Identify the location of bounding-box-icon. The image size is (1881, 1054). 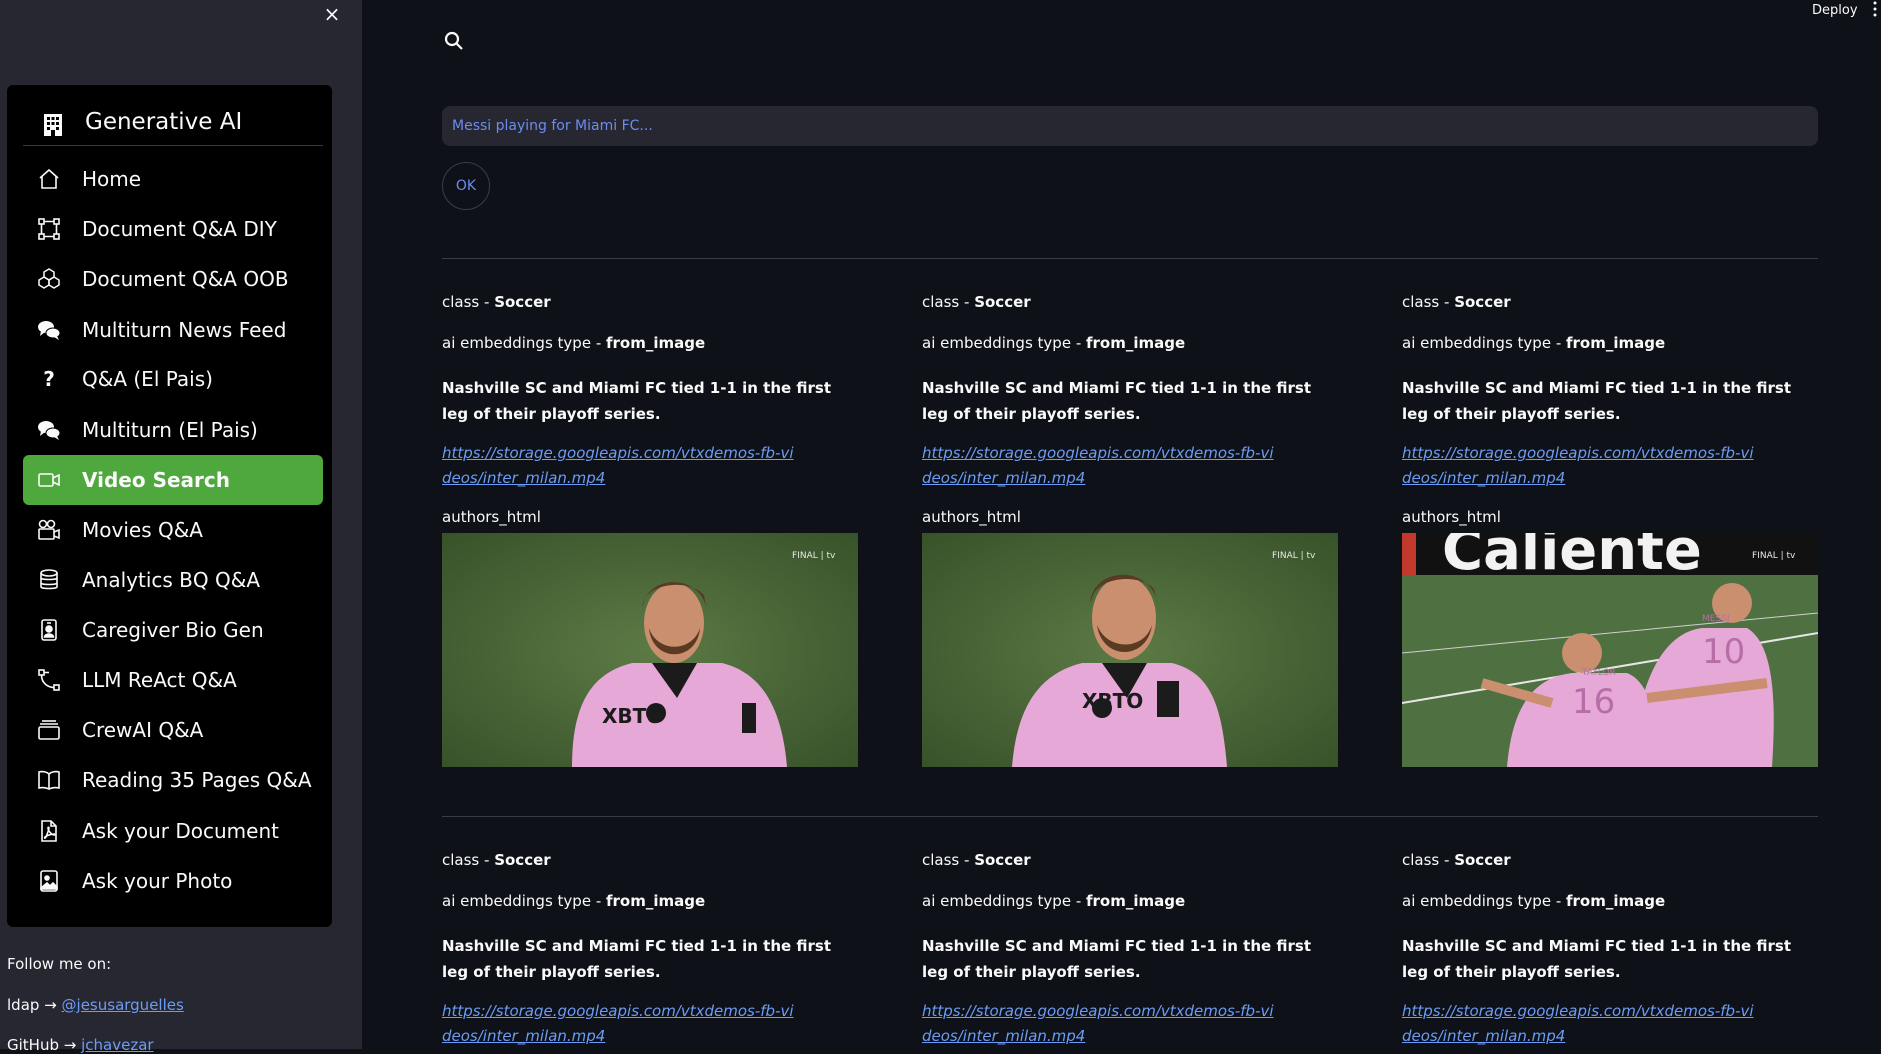
(49, 229).